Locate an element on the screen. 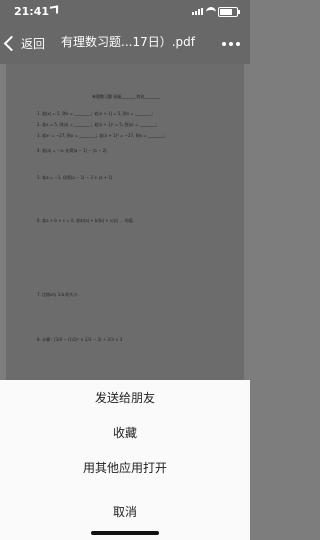 Image resolution: width=320 pixels, height=540 pixels. location-arrow-icon is located at coordinates (54, 10).